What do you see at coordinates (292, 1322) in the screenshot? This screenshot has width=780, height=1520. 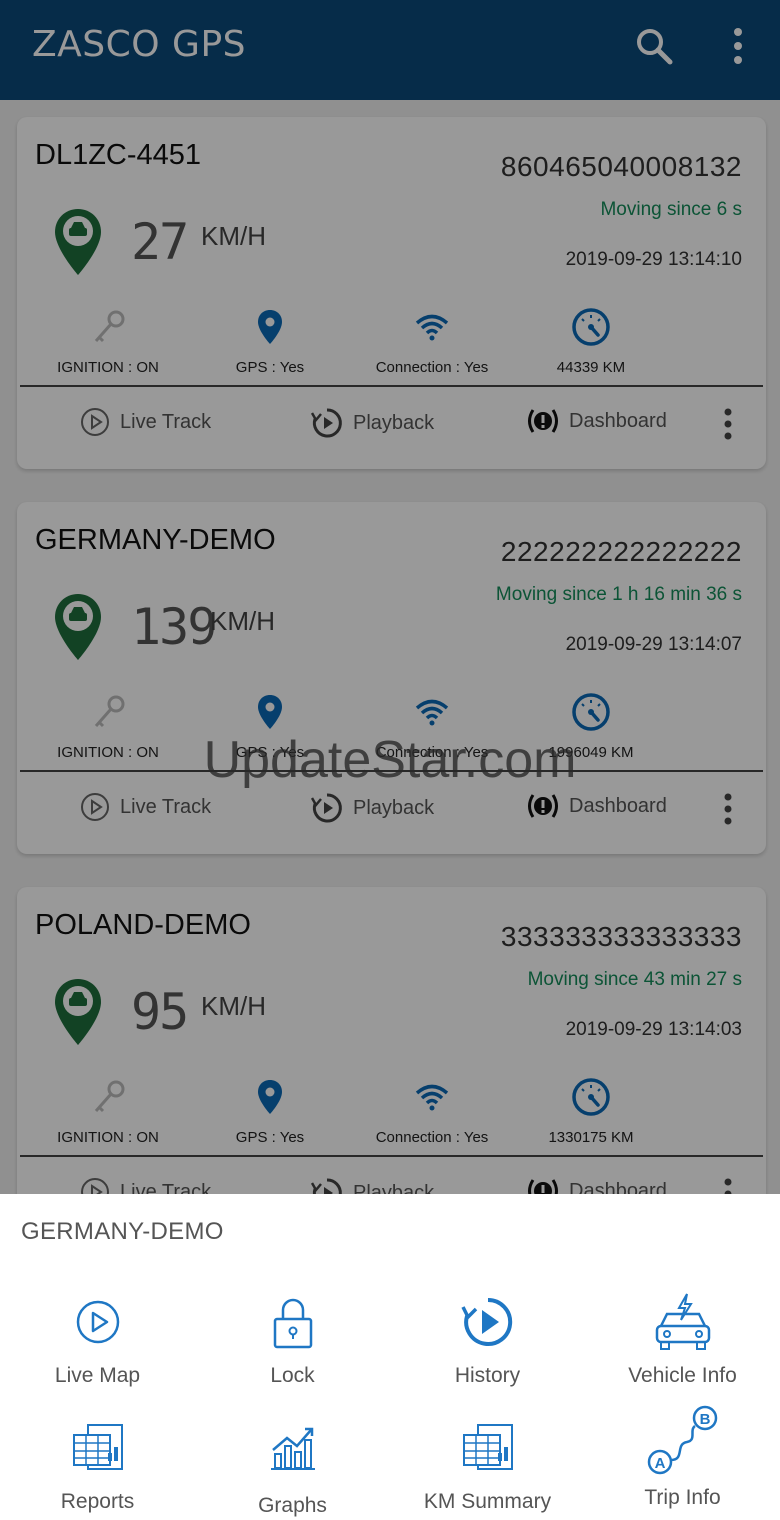 I see `lock-icon` at bounding box center [292, 1322].